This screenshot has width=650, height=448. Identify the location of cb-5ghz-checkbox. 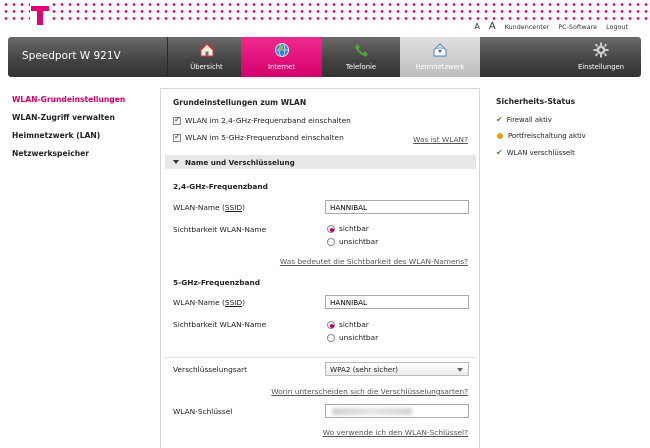
(177, 137).